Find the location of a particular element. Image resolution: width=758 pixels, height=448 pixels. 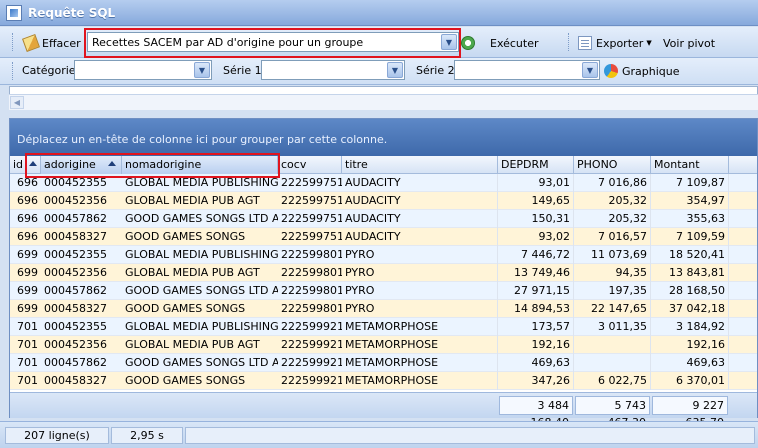

cell-montant: 355,63 is located at coordinates (690, 219).